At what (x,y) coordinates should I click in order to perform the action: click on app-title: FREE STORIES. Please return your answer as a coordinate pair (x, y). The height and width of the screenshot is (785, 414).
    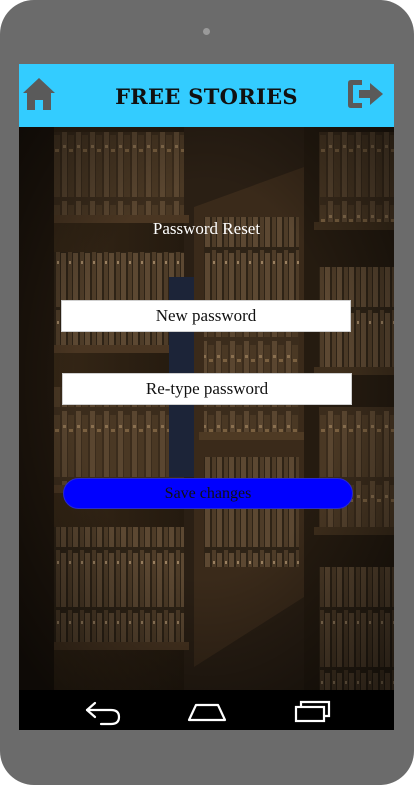
    Looking at the image, I should click on (206, 96).